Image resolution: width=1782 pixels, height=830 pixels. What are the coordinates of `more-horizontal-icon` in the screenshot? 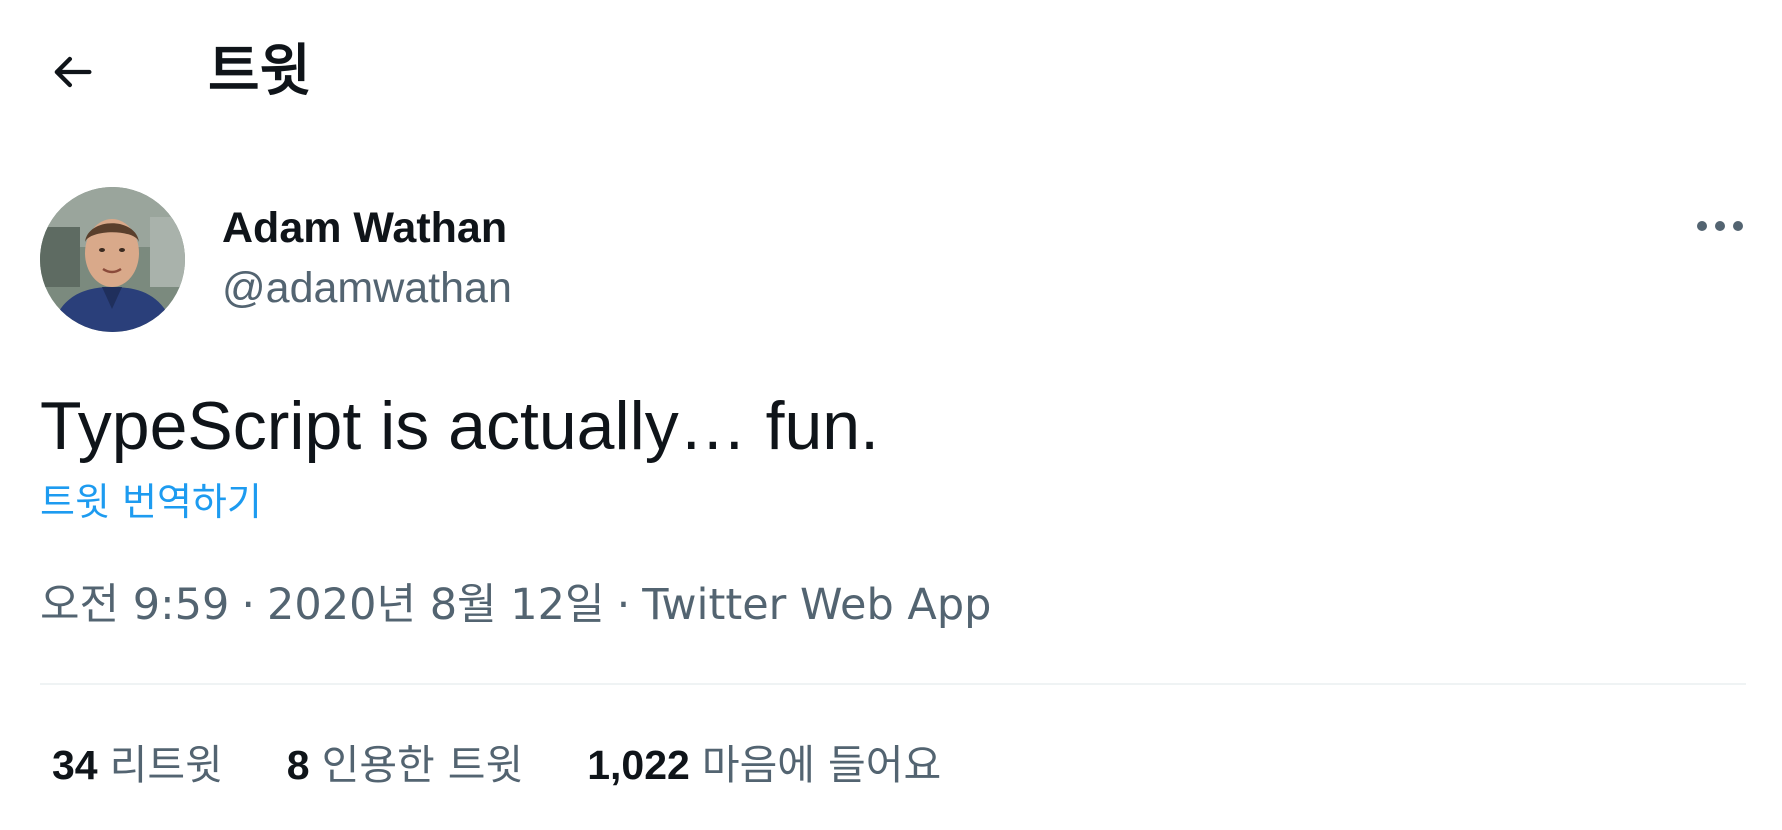 It's located at (1720, 226).